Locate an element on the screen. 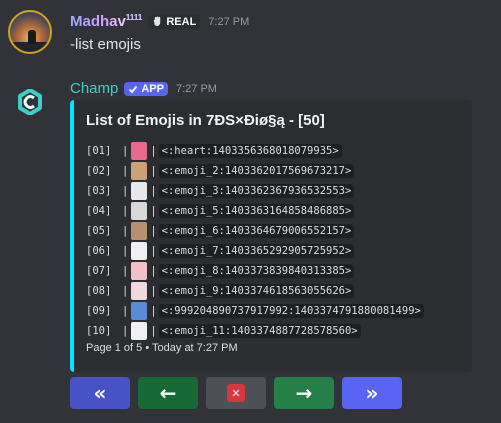 The height and width of the screenshot is (423, 501). avatar is located at coordinates (30, 32).